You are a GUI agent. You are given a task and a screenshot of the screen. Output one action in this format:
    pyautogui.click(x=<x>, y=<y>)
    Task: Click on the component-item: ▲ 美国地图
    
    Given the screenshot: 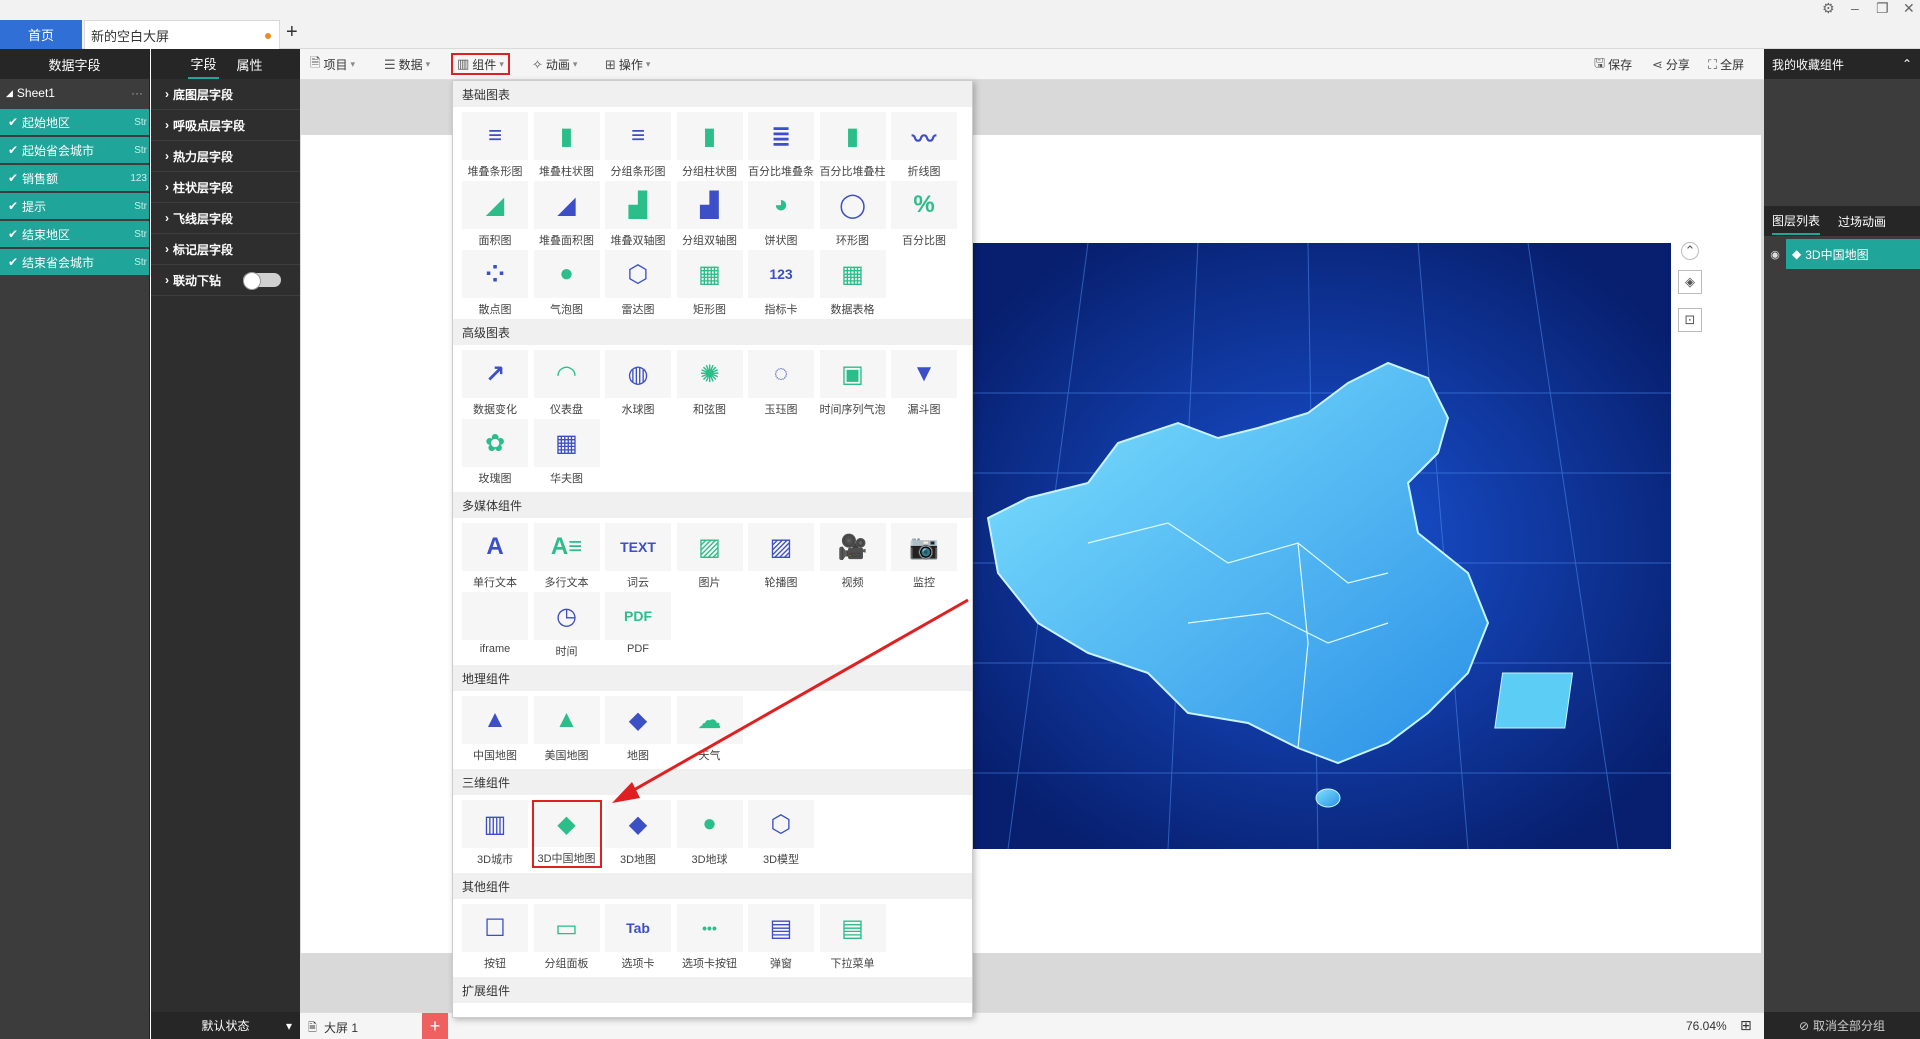 What is the action you would take?
    pyautogui.click(x=567, y=730)
    